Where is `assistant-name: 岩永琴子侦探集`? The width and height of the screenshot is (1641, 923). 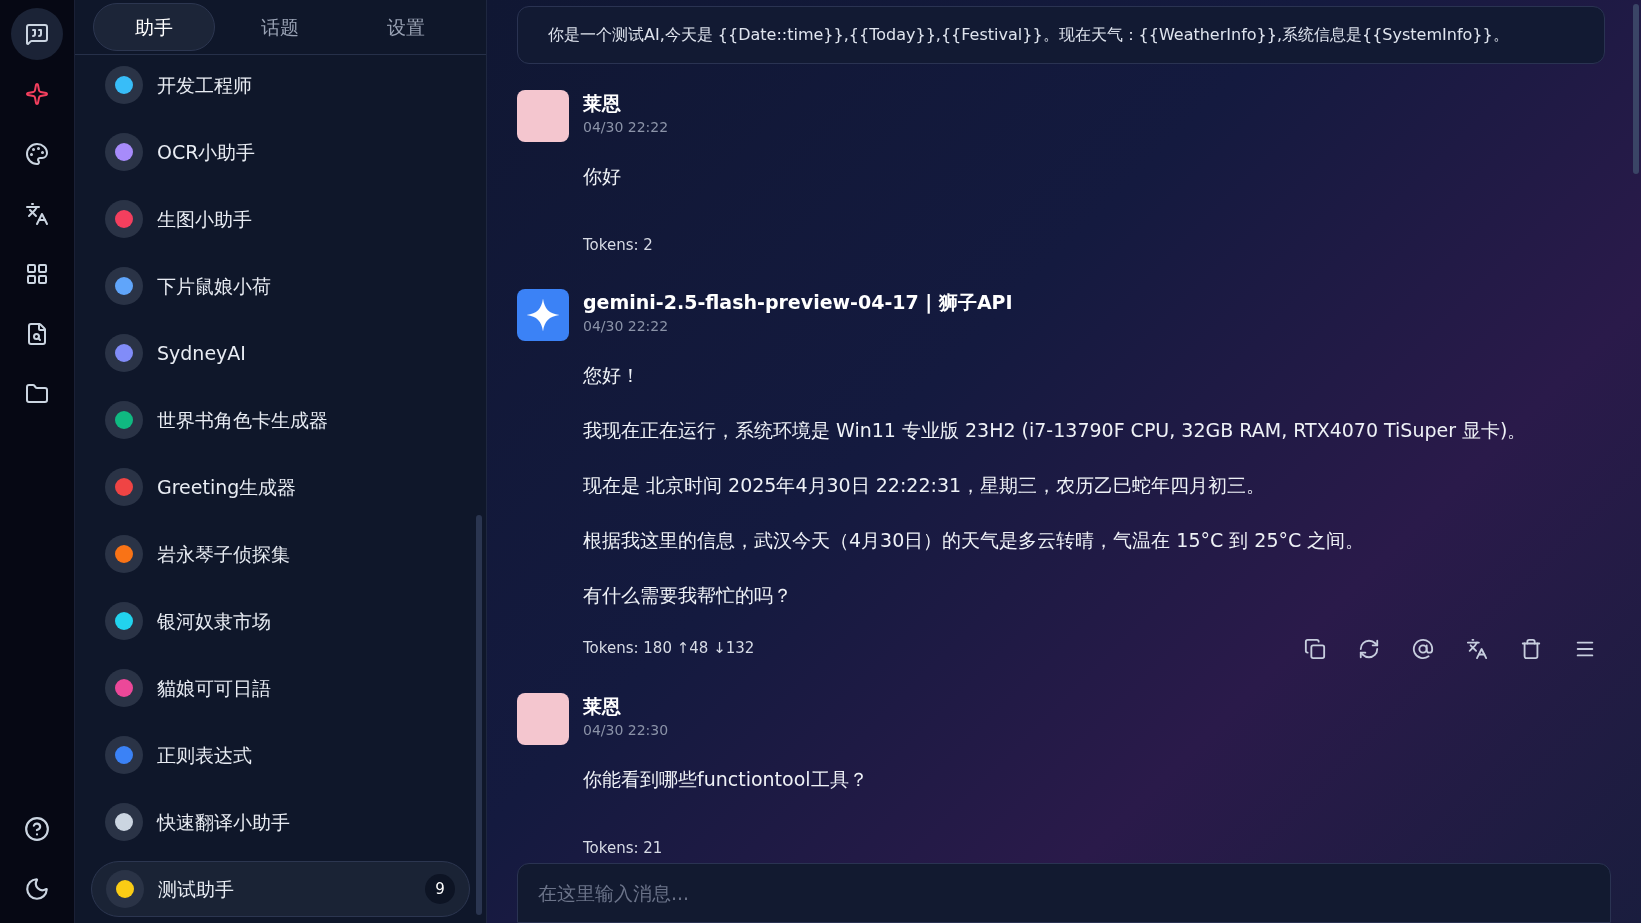 assistant-name: 岩永琴子侦探集 is located at coordinates (224, 554).